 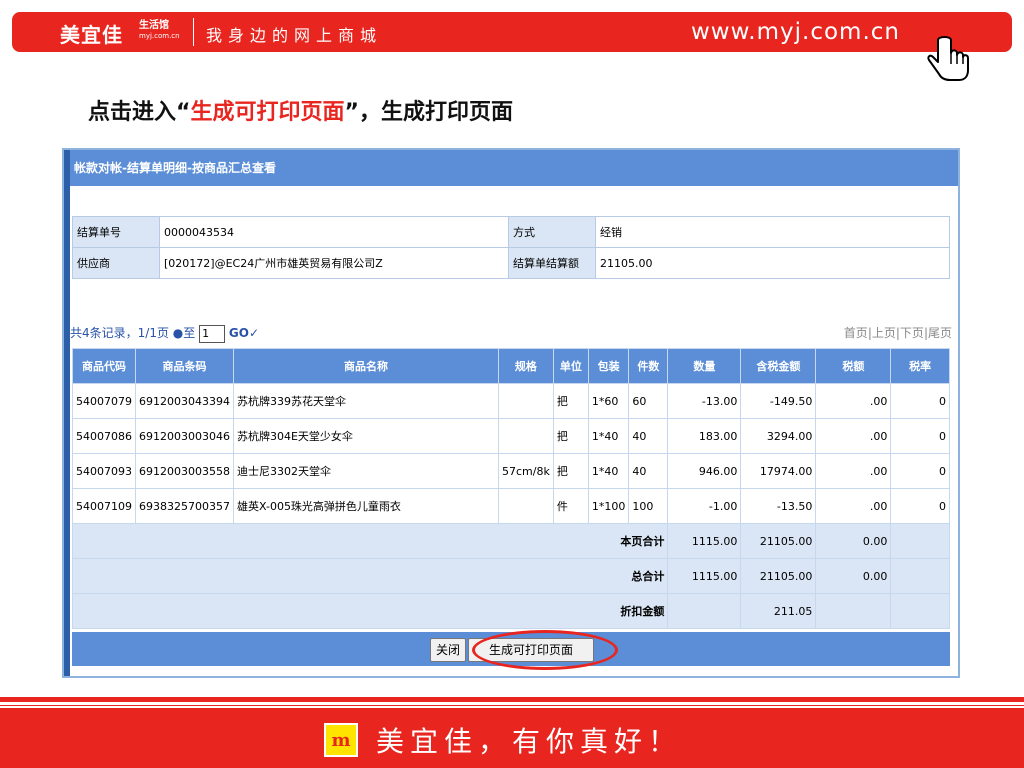 What do you see at coordinates (365, 366) in the screenshot?
I see `column-header: 商品名称` at bounding box center [365, 366].